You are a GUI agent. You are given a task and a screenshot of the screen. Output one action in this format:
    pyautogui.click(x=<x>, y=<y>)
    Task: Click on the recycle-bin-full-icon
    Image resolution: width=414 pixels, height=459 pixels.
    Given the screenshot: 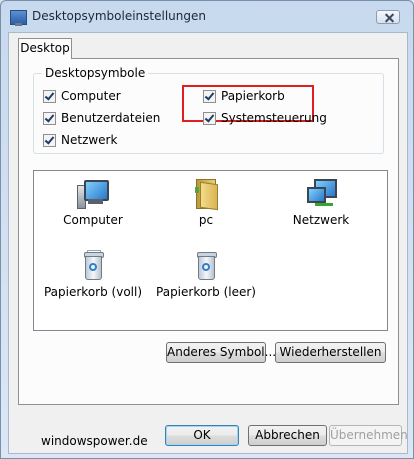 What is the action you would take?
    pyautogui.click(x=93, y=265)
    